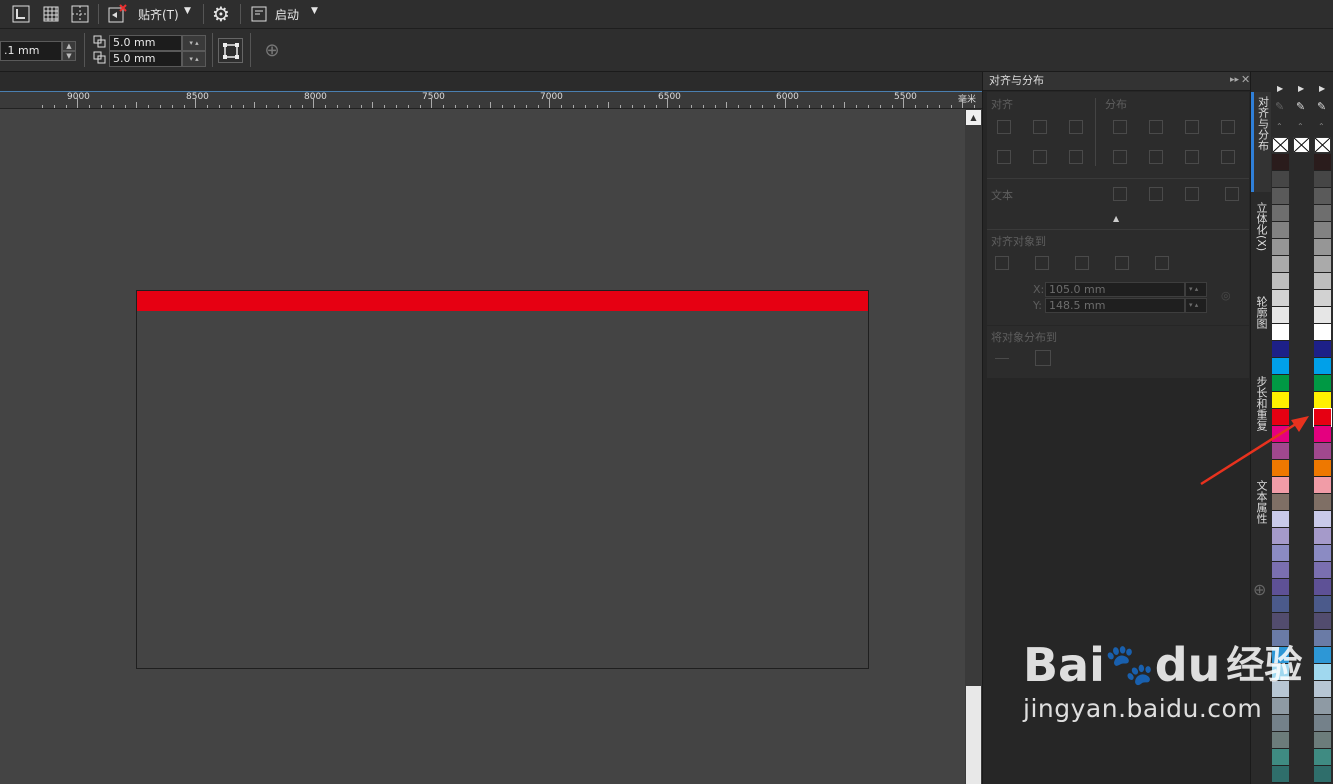 This screenshot has height=784, width=1333. Describe the element at coordinates (158, 14) in the screenshot. I see `snap-to-button: 贴齐(T)` at that location.